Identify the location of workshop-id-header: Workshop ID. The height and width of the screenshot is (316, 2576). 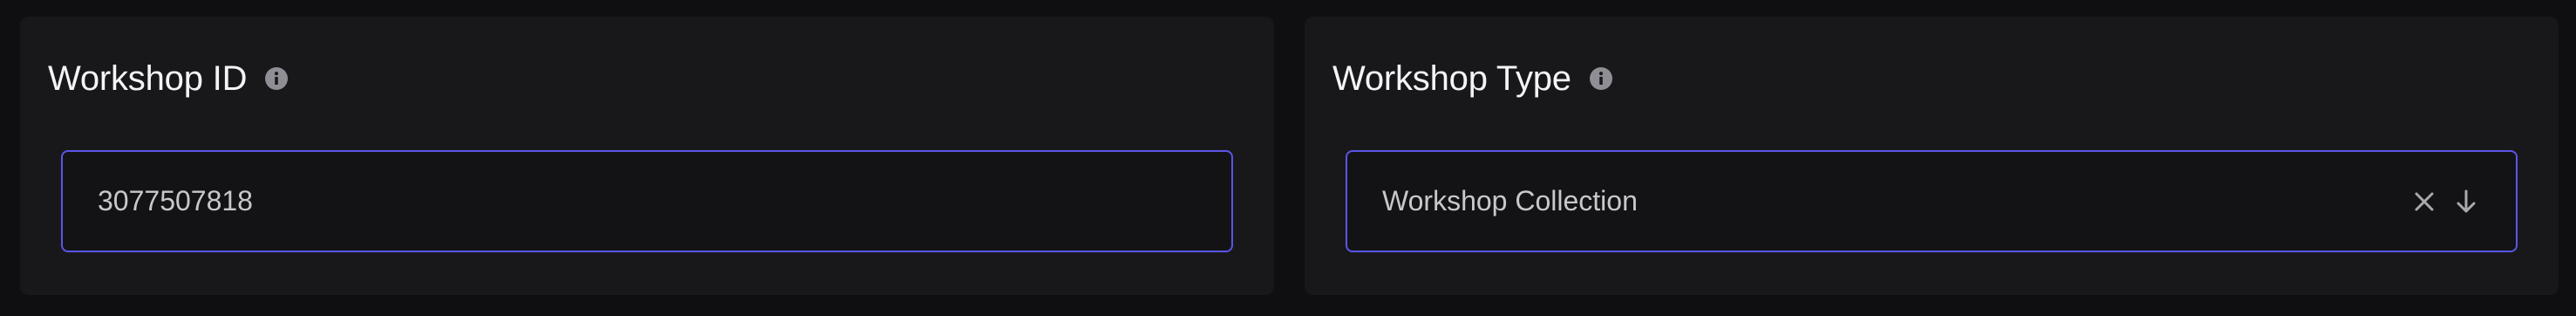
(168, 78).